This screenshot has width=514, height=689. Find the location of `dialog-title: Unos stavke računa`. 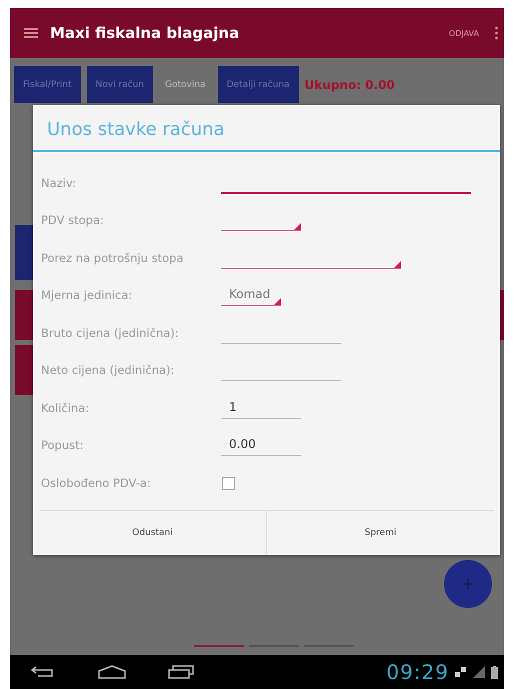

dialog-title: Unos stavke računa is located at coordinates (266, 128).